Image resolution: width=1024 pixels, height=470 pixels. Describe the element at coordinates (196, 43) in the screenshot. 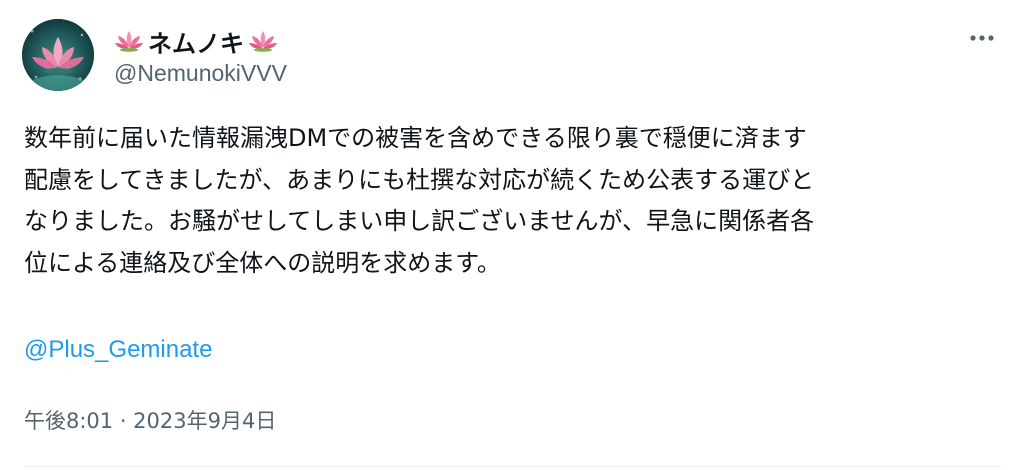

I see `display-name-text: ネムノキ` at that location.